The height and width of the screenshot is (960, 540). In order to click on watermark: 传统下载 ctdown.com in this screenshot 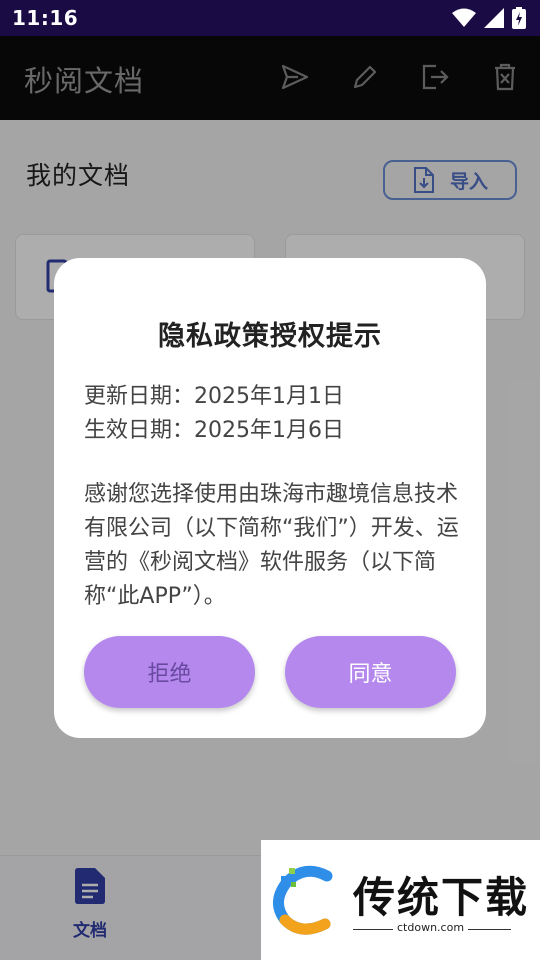, I will do `click(400, 900)`.